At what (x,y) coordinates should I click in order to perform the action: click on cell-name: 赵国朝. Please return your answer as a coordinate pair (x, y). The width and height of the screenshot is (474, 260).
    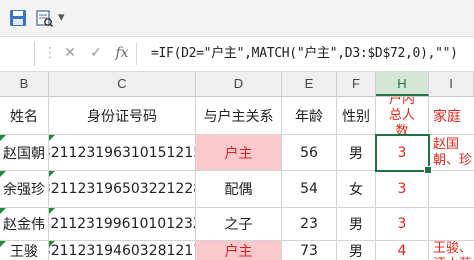
    Looking at the image, I should click on (24, 153).